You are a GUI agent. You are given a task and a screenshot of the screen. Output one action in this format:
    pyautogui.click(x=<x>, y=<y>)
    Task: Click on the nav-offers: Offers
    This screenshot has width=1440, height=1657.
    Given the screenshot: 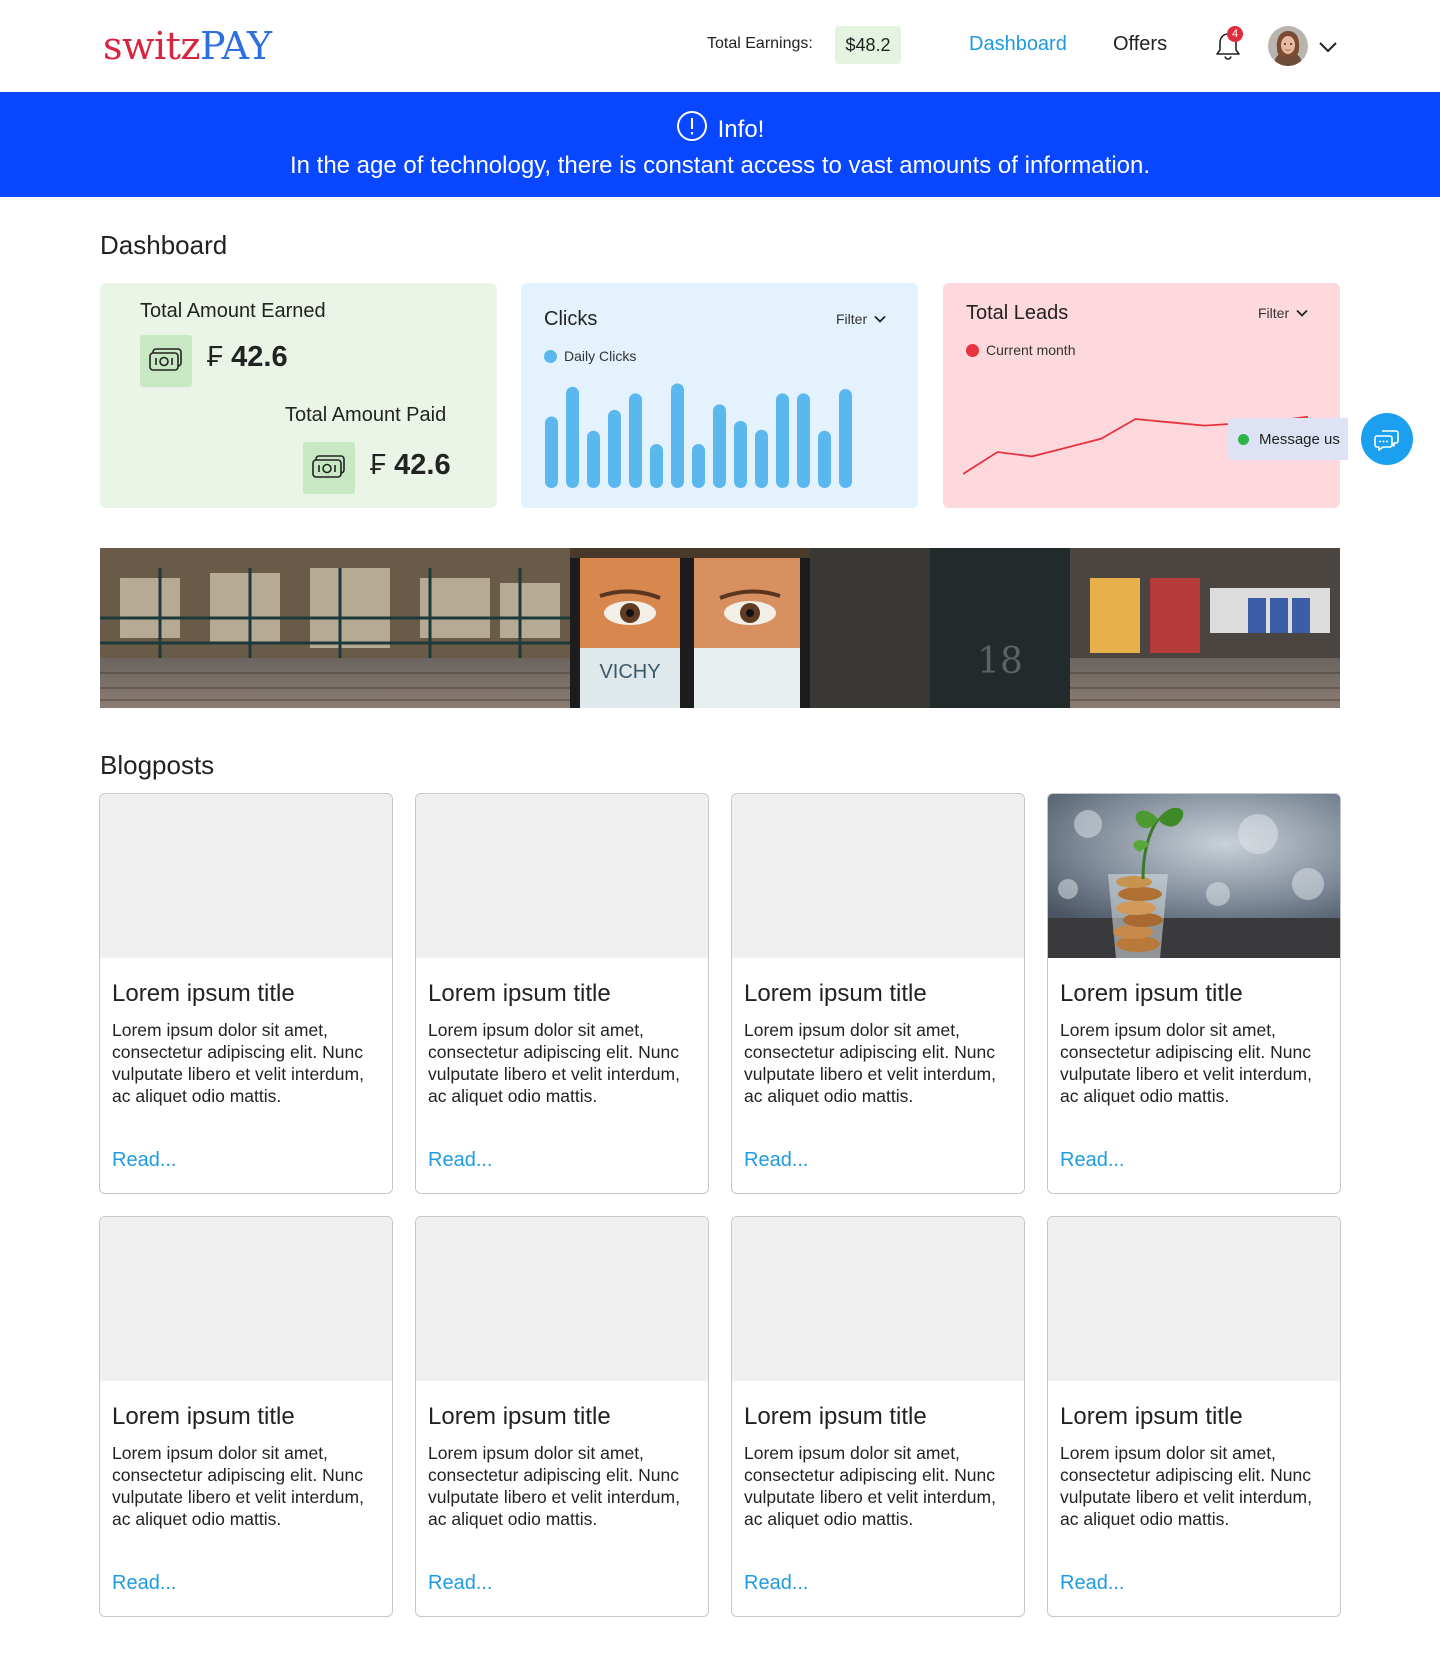 What is the action you would take?
    pyautogui.click(x=1140, y=44)
    